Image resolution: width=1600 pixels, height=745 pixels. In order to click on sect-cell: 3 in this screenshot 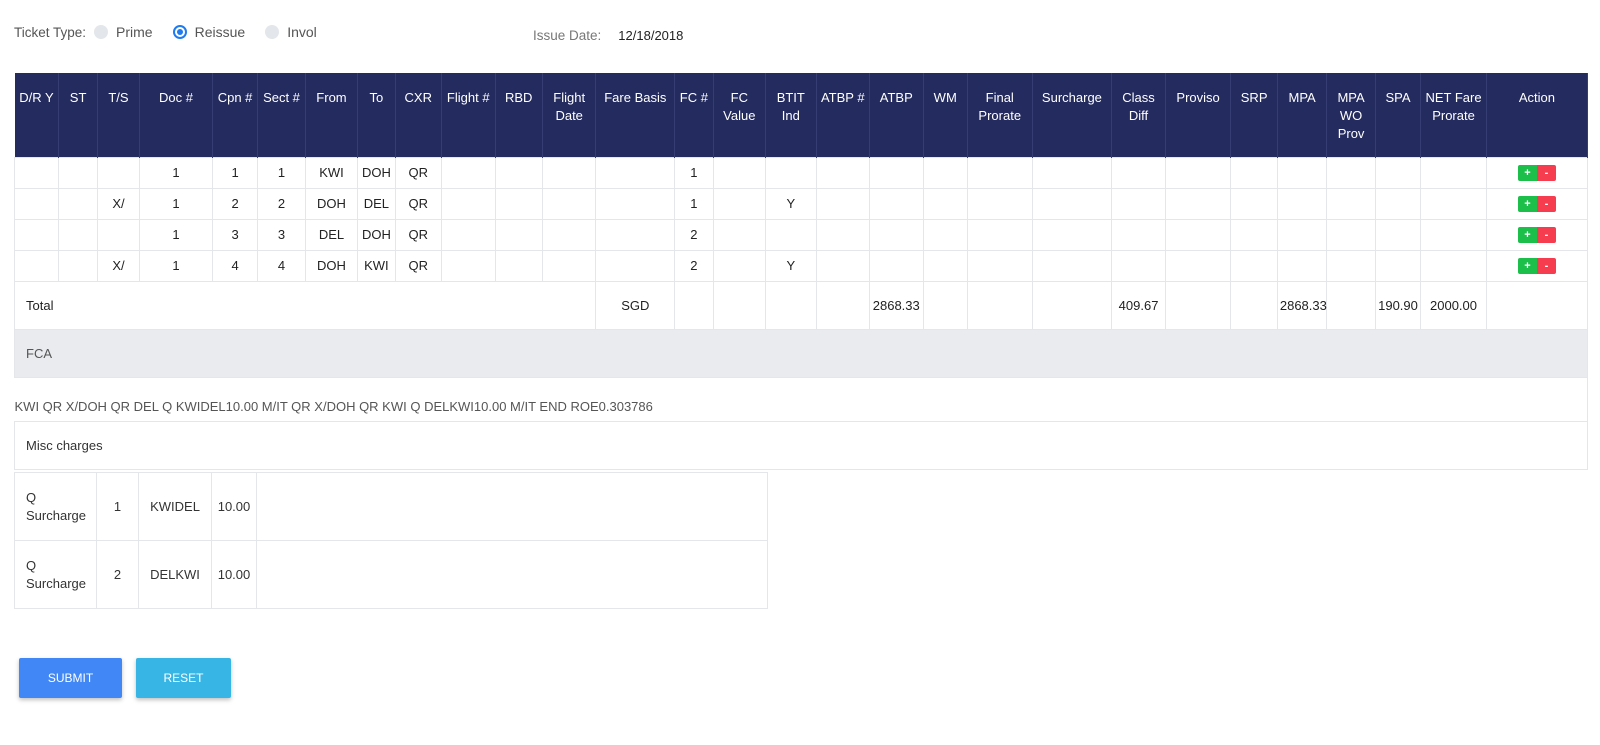, I will do `click(281, 234)`.